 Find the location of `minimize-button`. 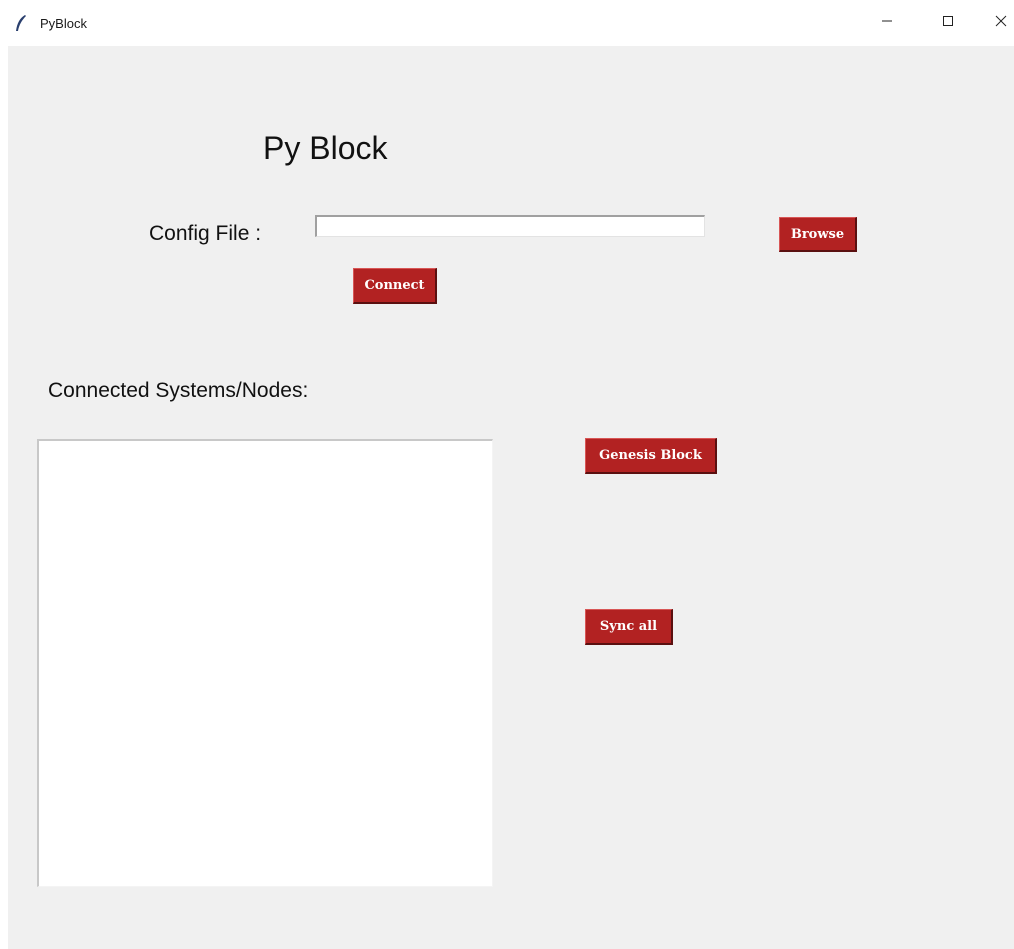

minimize-button is located at coordinates (887, 23).